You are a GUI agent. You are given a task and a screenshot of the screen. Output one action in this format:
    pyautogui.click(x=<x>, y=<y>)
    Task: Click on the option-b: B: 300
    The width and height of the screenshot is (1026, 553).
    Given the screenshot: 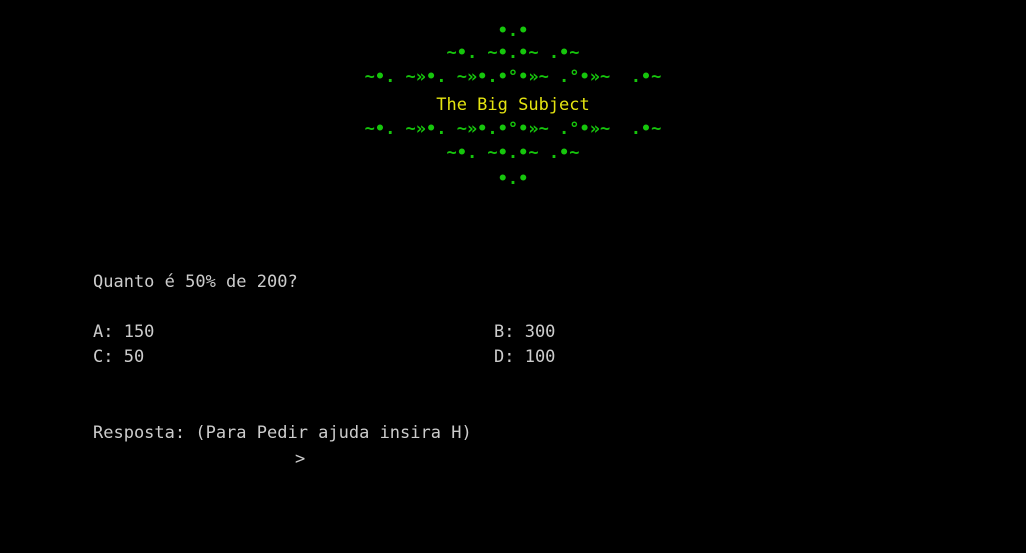 What is the action you would take?
    pyautogui.click(x=525, y=332)
    